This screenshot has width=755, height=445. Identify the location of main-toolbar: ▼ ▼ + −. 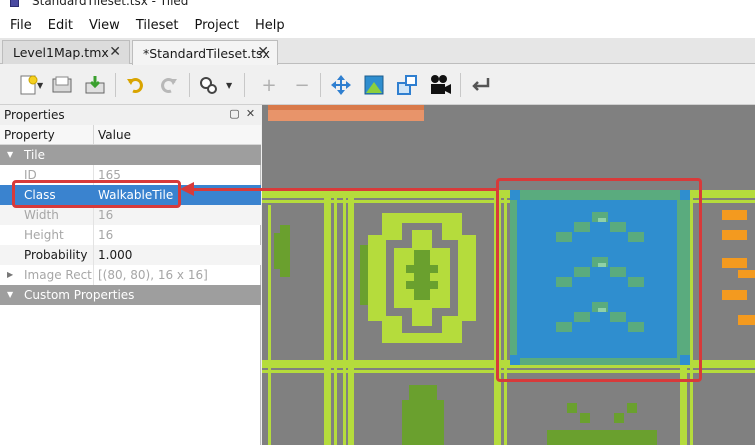
(377, 85).